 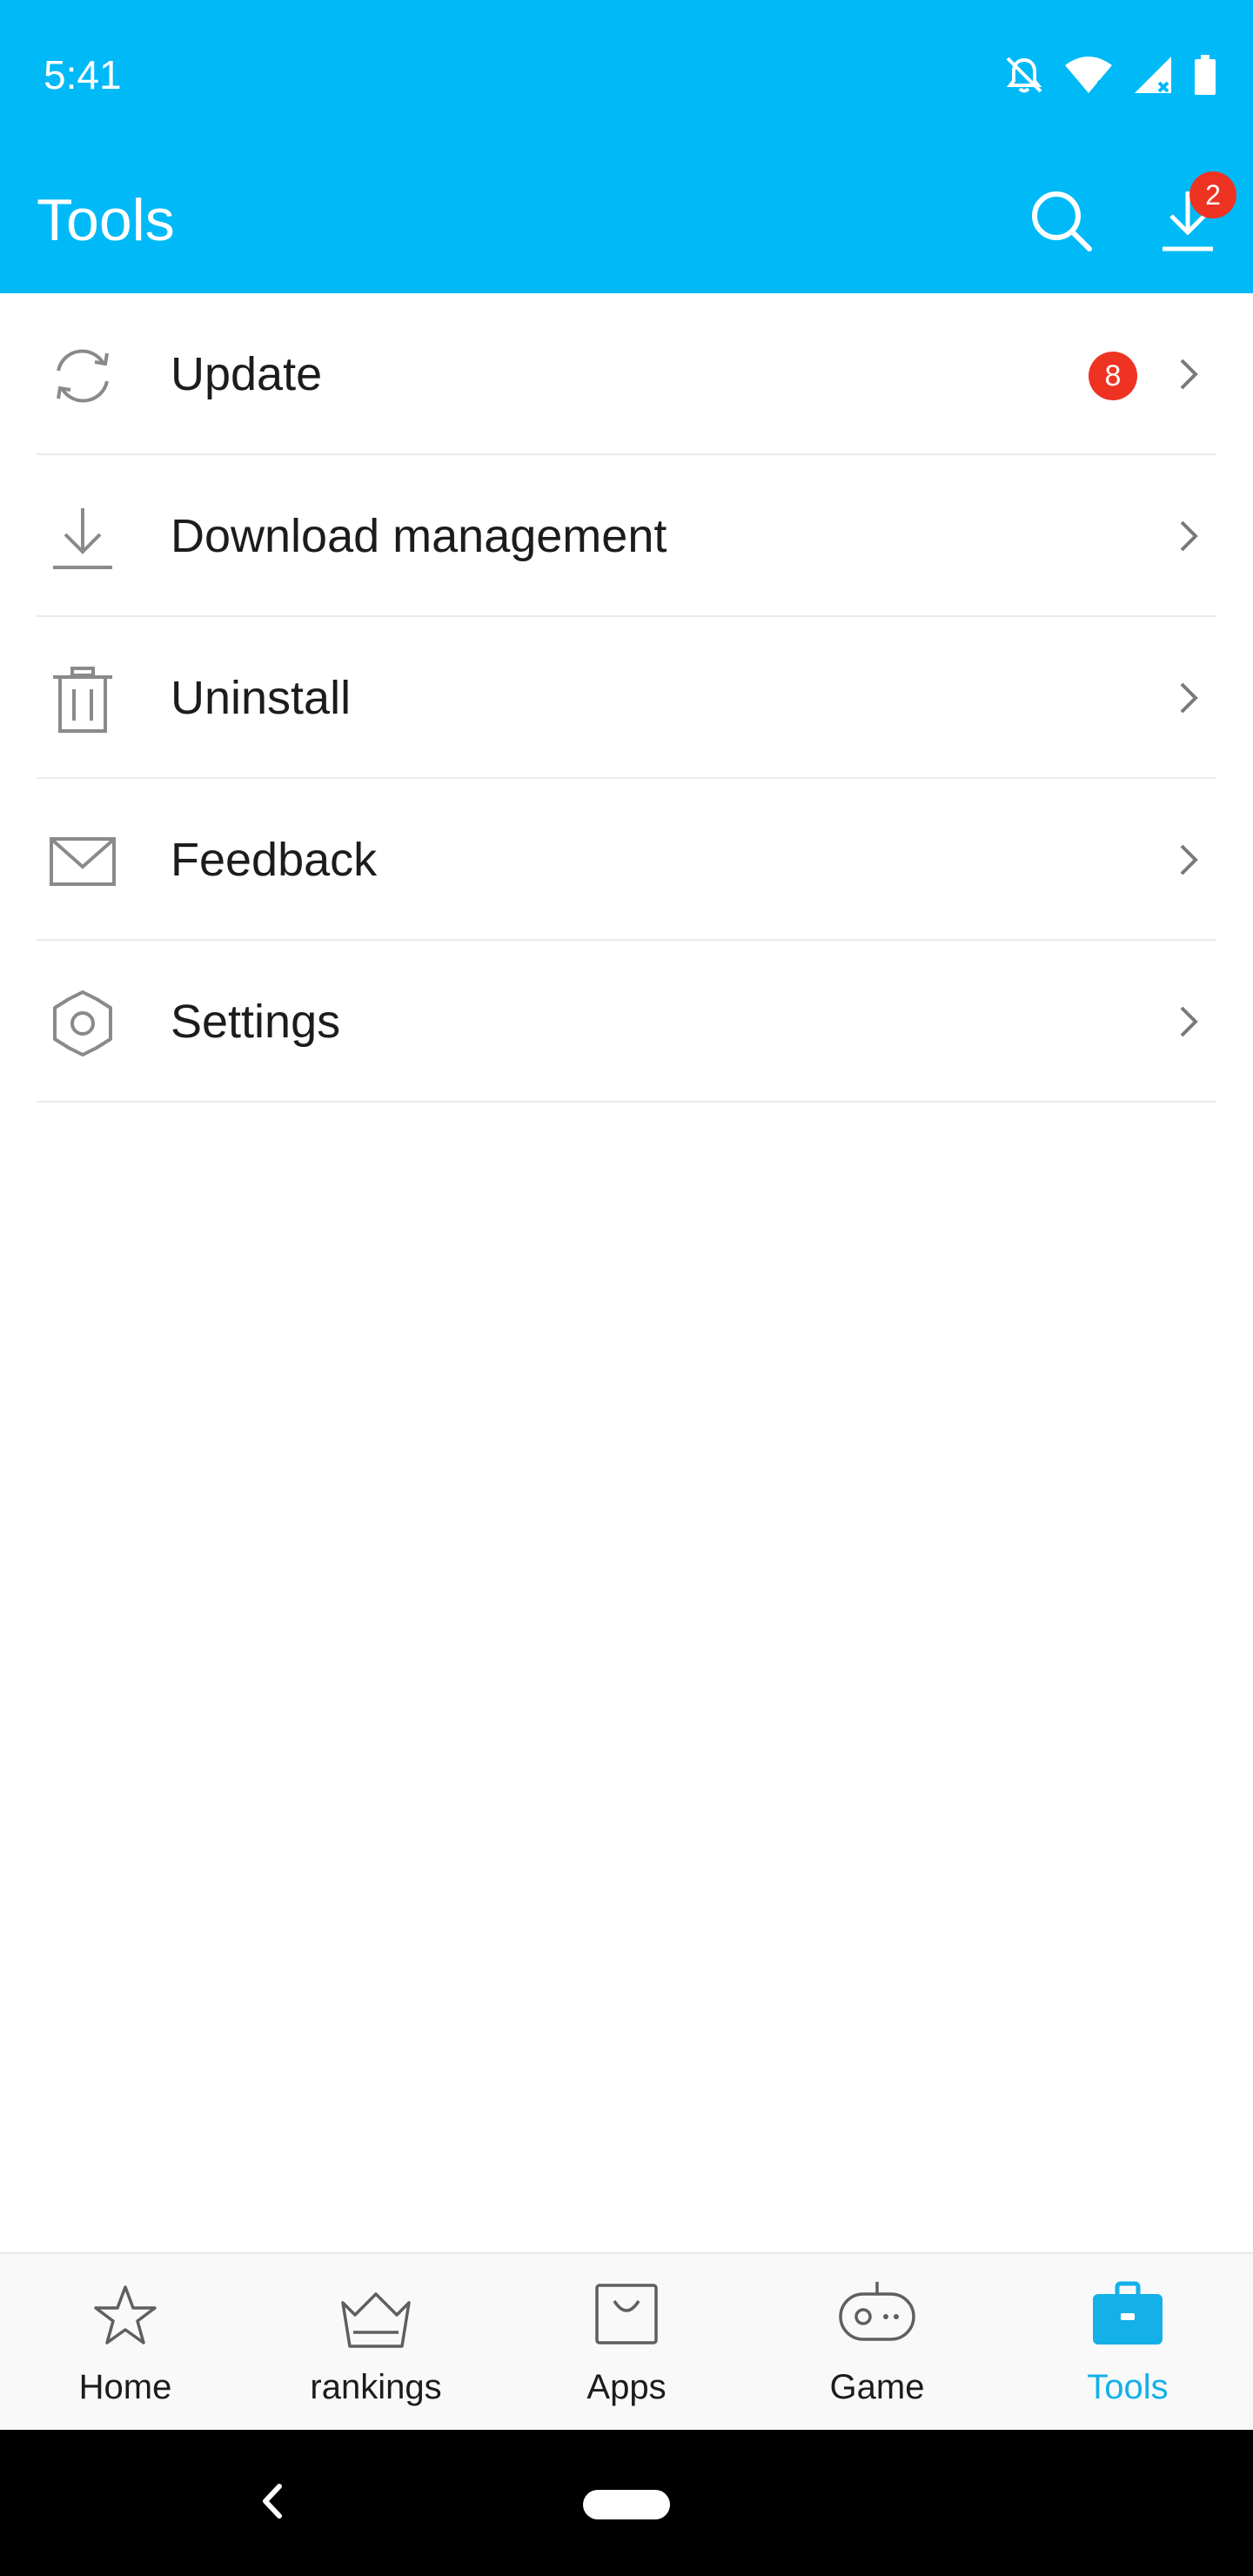 What do you see at coordinates (83, 74) in the screenshot?
I see `status-time: 5:41` at bounding box center [83, 74].